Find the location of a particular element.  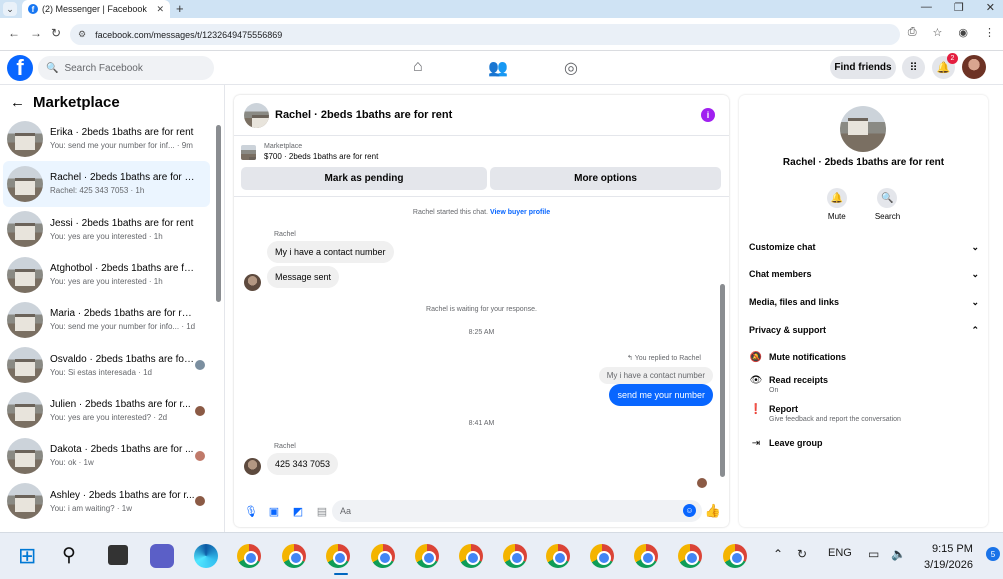

outgoing-message: send me your number is located at coordinates (661, 395).